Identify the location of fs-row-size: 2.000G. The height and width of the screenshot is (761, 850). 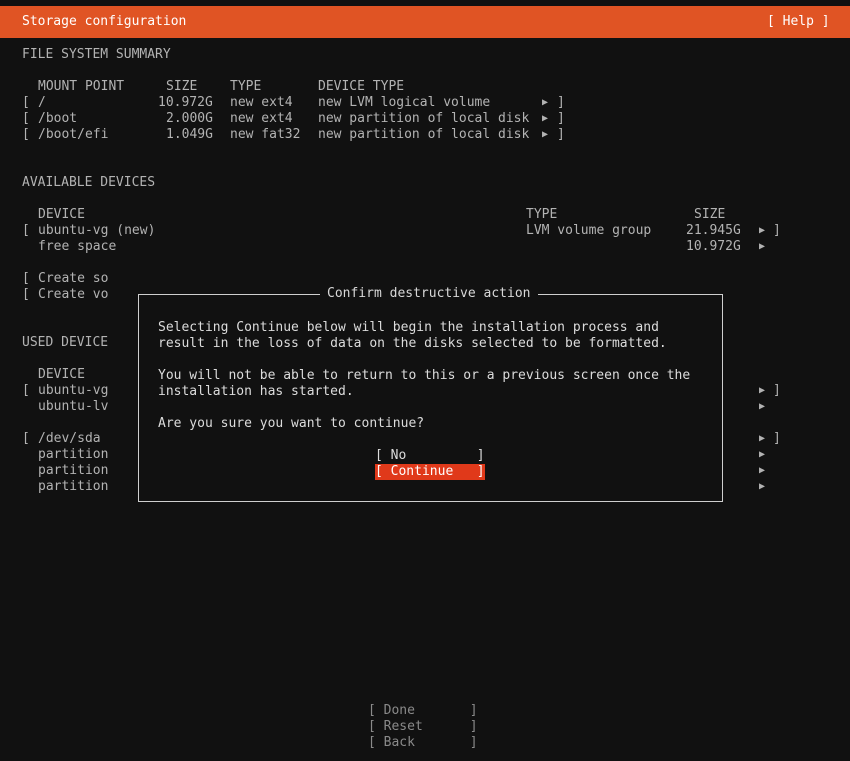
(189, 118).